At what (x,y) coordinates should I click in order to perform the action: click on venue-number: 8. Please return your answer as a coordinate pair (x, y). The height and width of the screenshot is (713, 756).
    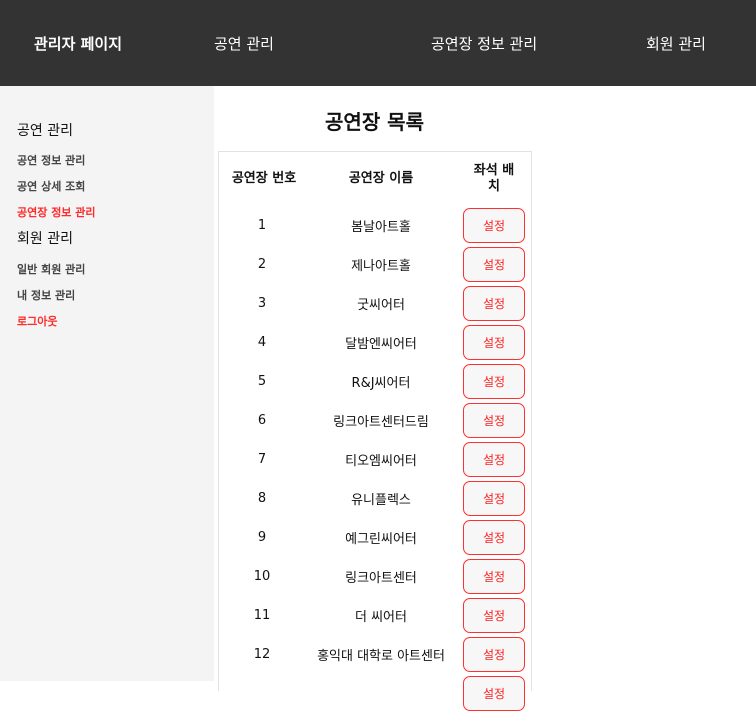
    Looking at the image, I should click on (262, 498).